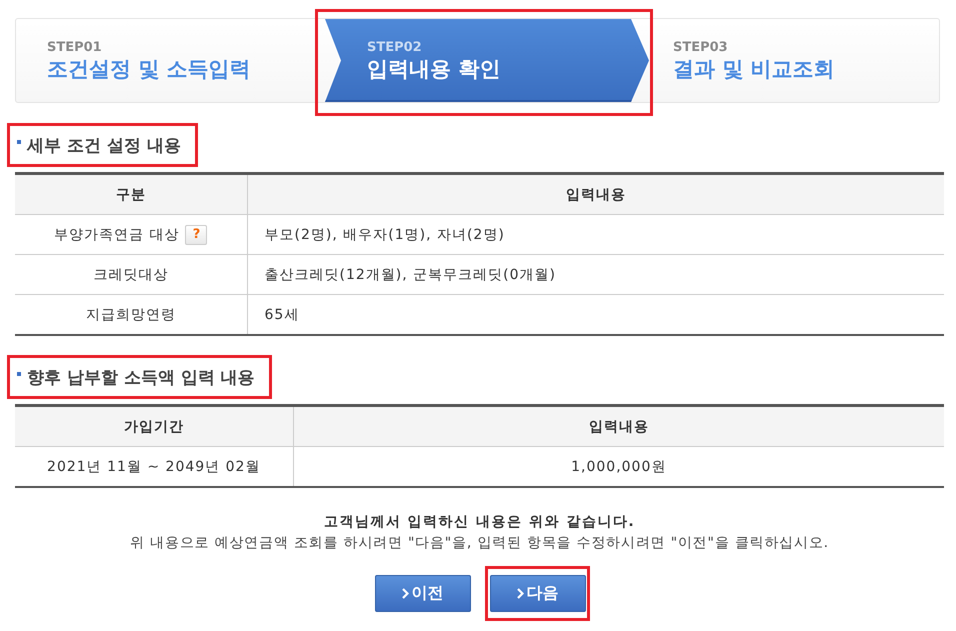 Image resolution: width=956 pixels, height=631 pixels. I want to click on table-cell: 1,000,000원, so click(618, 466).